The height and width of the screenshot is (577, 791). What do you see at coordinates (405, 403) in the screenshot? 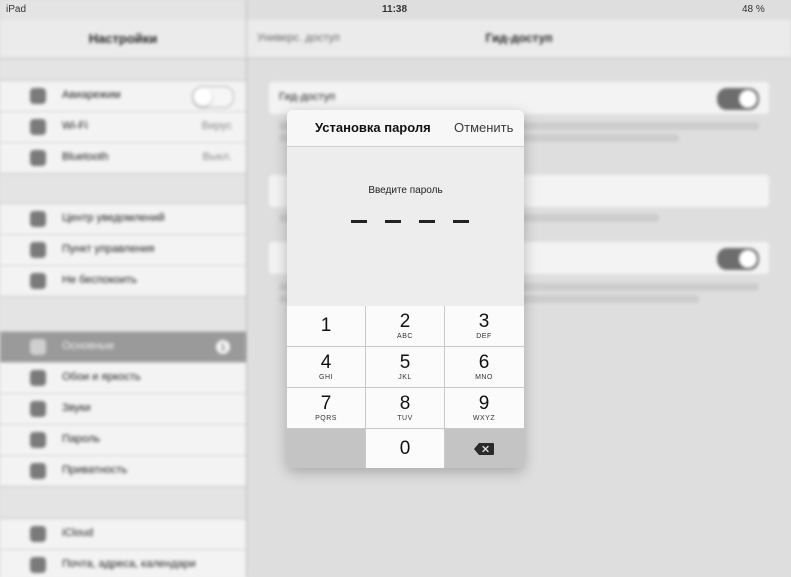
I see `key-digit: 8` at bounding box center [405, 403].